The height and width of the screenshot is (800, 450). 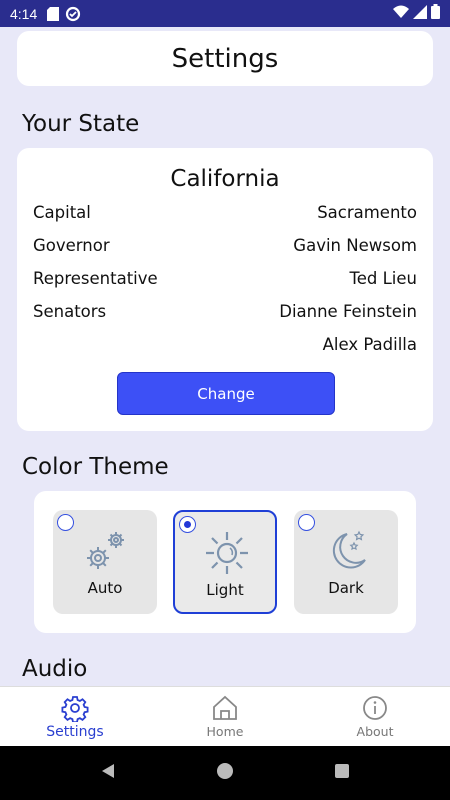 I want to click on recents-icon, so click(x=342, y=773).